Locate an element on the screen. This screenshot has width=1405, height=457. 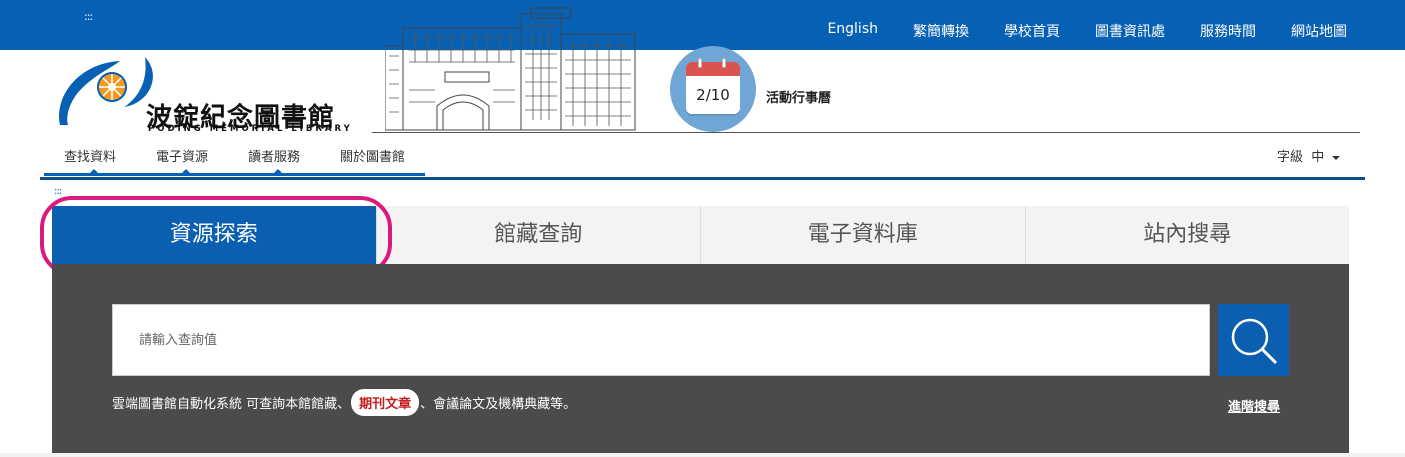
font-size-label: 字級 is located at coordinates (1290, 157).